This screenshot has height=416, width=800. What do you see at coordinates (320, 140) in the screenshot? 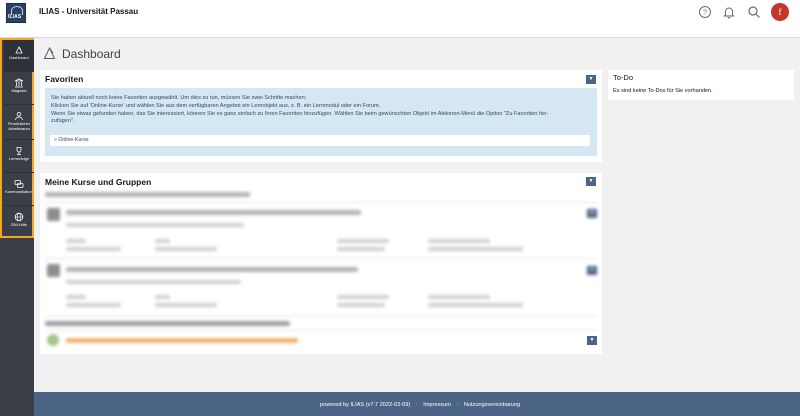
I see `online-courses-link: » Online-Kurse` at bounding box center [320, 140].